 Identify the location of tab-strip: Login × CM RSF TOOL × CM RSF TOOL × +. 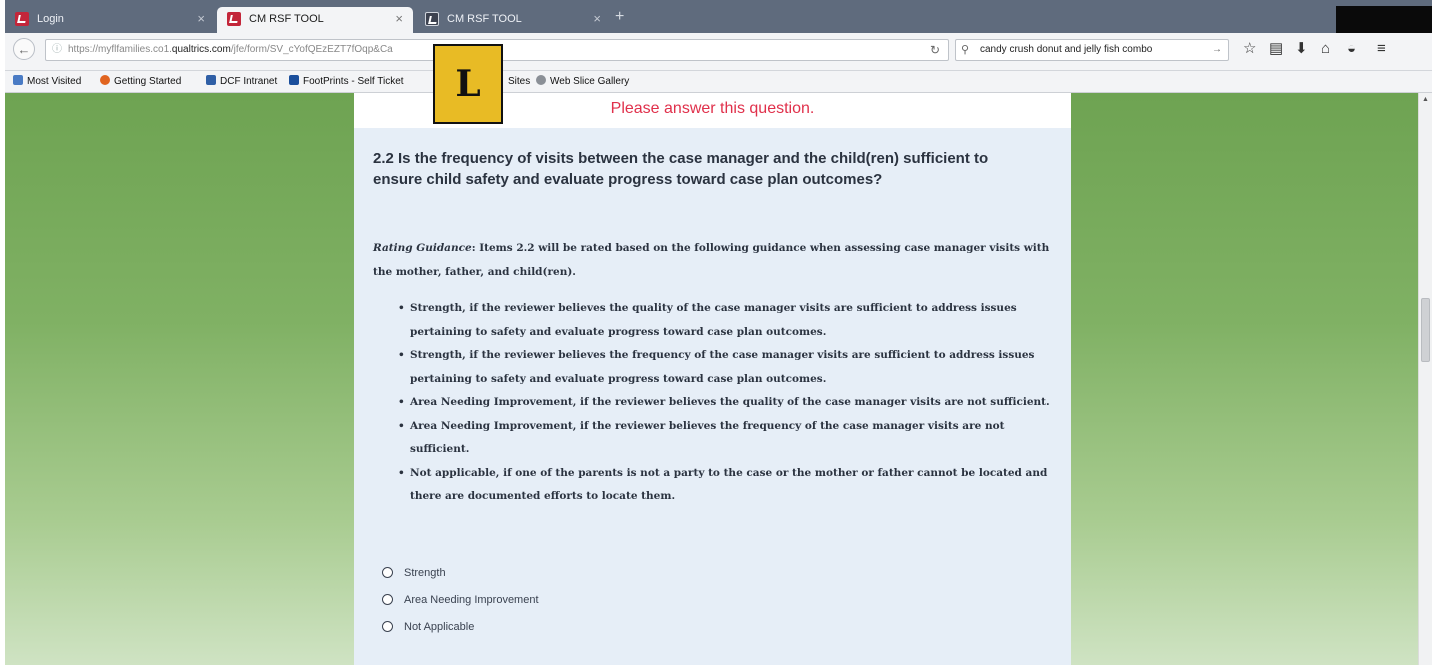
(718, 16).